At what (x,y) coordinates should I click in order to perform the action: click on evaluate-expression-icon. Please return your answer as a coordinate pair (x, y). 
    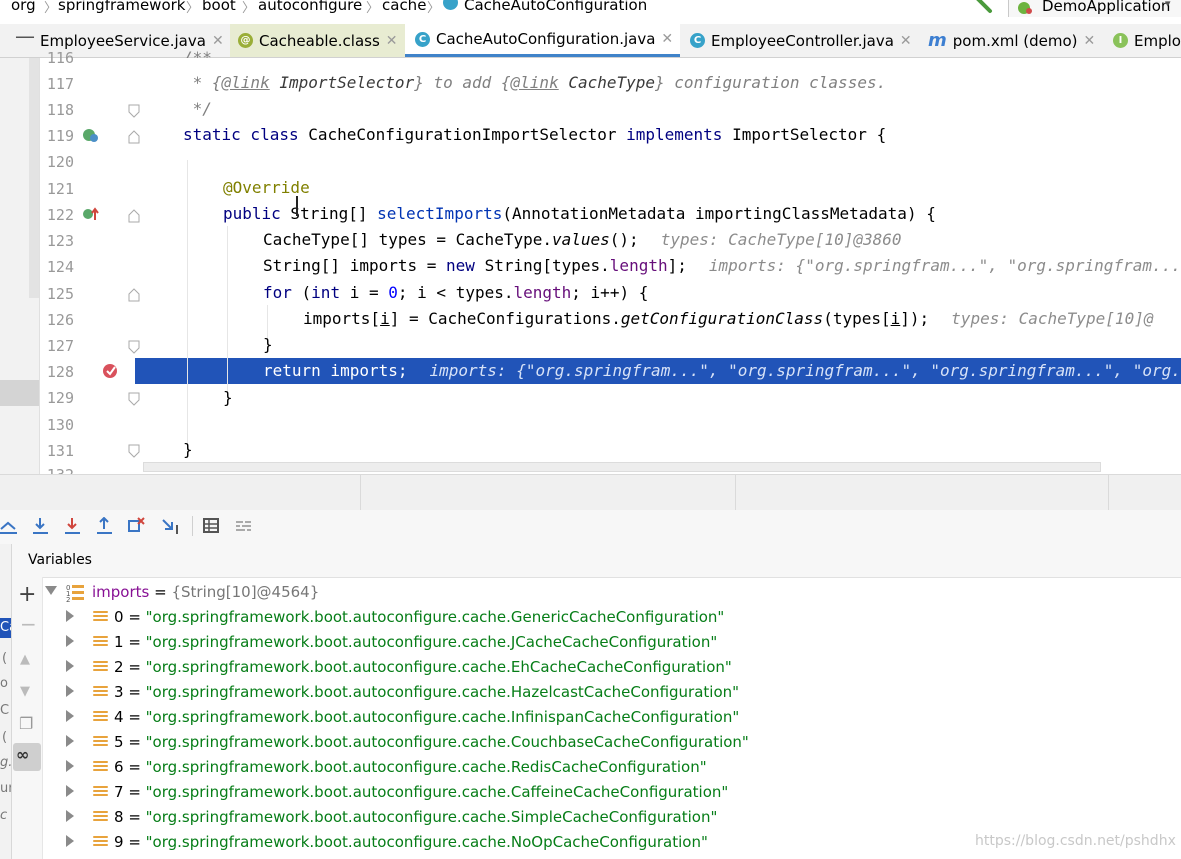
    Looking at the image, I should click on (211, 526).